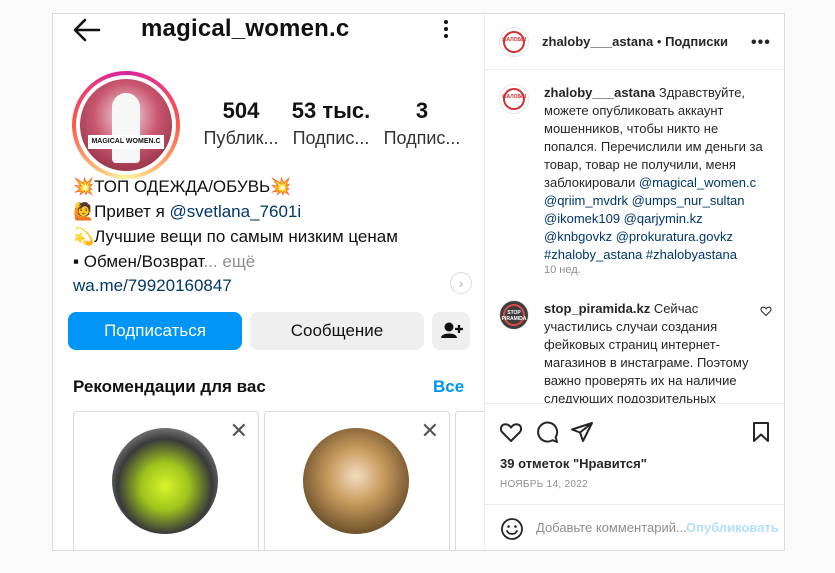 The image size is (835, 573). What do you see at coordinates (152, 285) in the screenshot?
I see `bio-link: wa.me/79920160847` at bounding box center [152, 285].